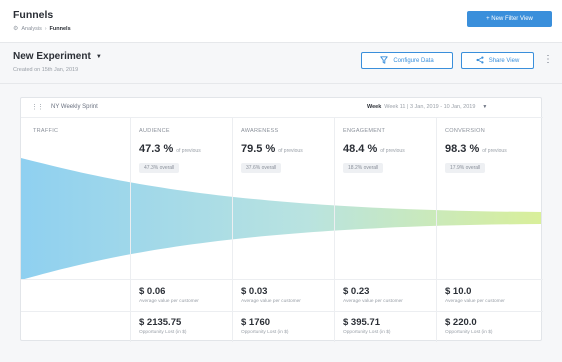 The image size is (562, 362). I want to click on week-range: Week 11 | 3 Jan, 2019 - 10 Jan, 2019, so click(430, 107).